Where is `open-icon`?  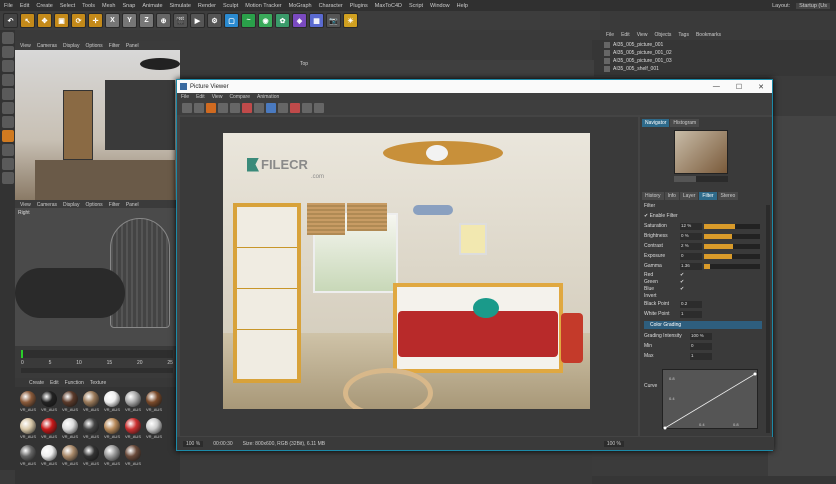 open-icon is located at coordinates (187, 108).